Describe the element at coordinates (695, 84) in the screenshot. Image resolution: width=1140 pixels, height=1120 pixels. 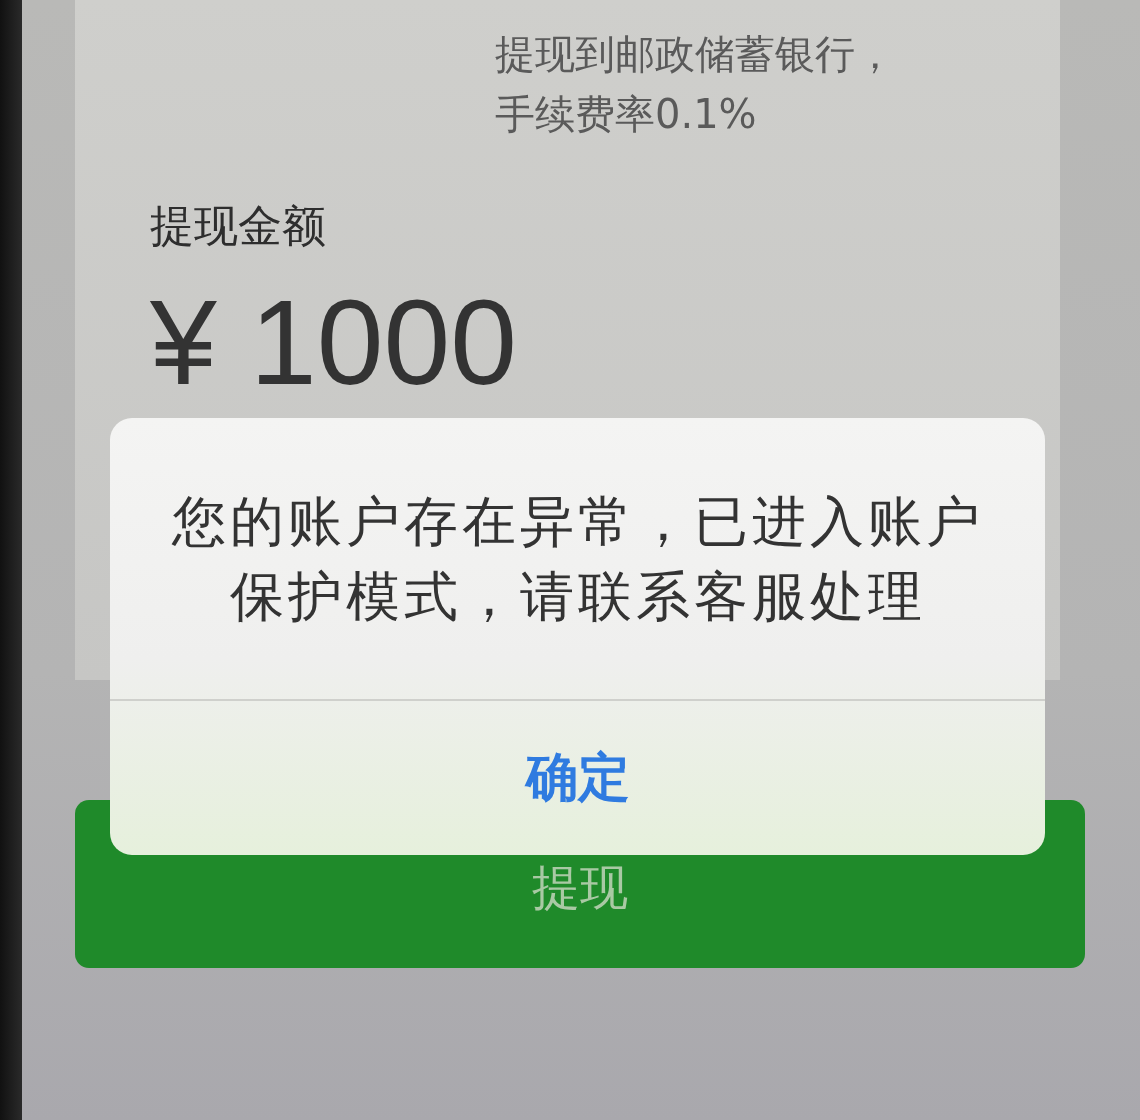
I see `fee-note: 提现到邮政储蓄银行，手续费率0.1%` at that location.